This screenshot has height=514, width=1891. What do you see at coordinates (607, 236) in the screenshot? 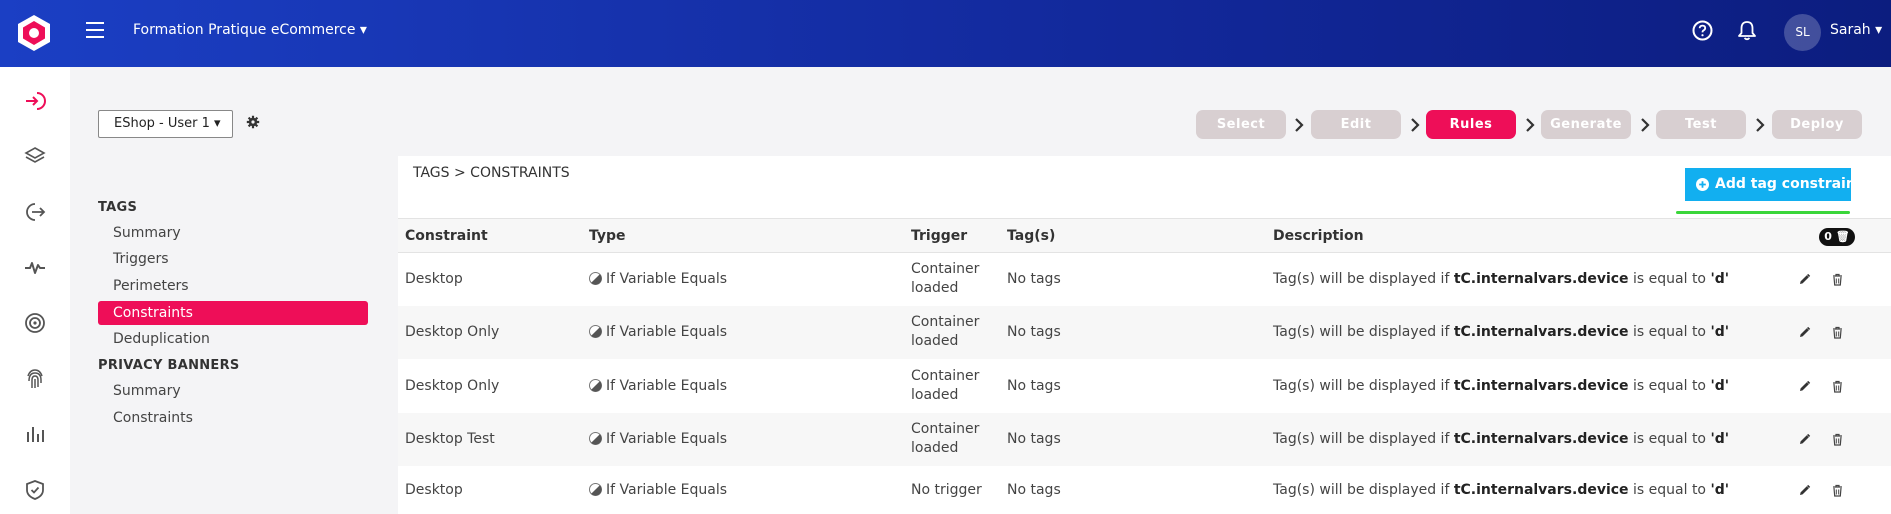
I see `column-header-type: Type` at bounding box center [607, 236].